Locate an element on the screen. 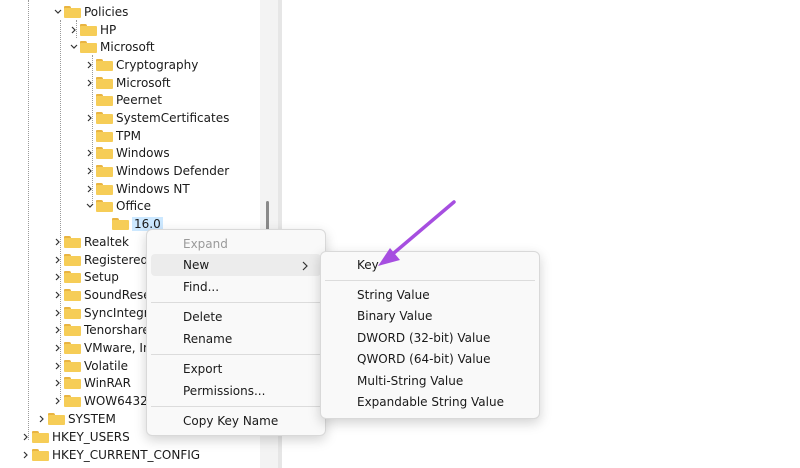 The width and height of the screenshot is (800, 468). tree-item-tenorshare: Tenorshare is located at coordinates (101, 329).